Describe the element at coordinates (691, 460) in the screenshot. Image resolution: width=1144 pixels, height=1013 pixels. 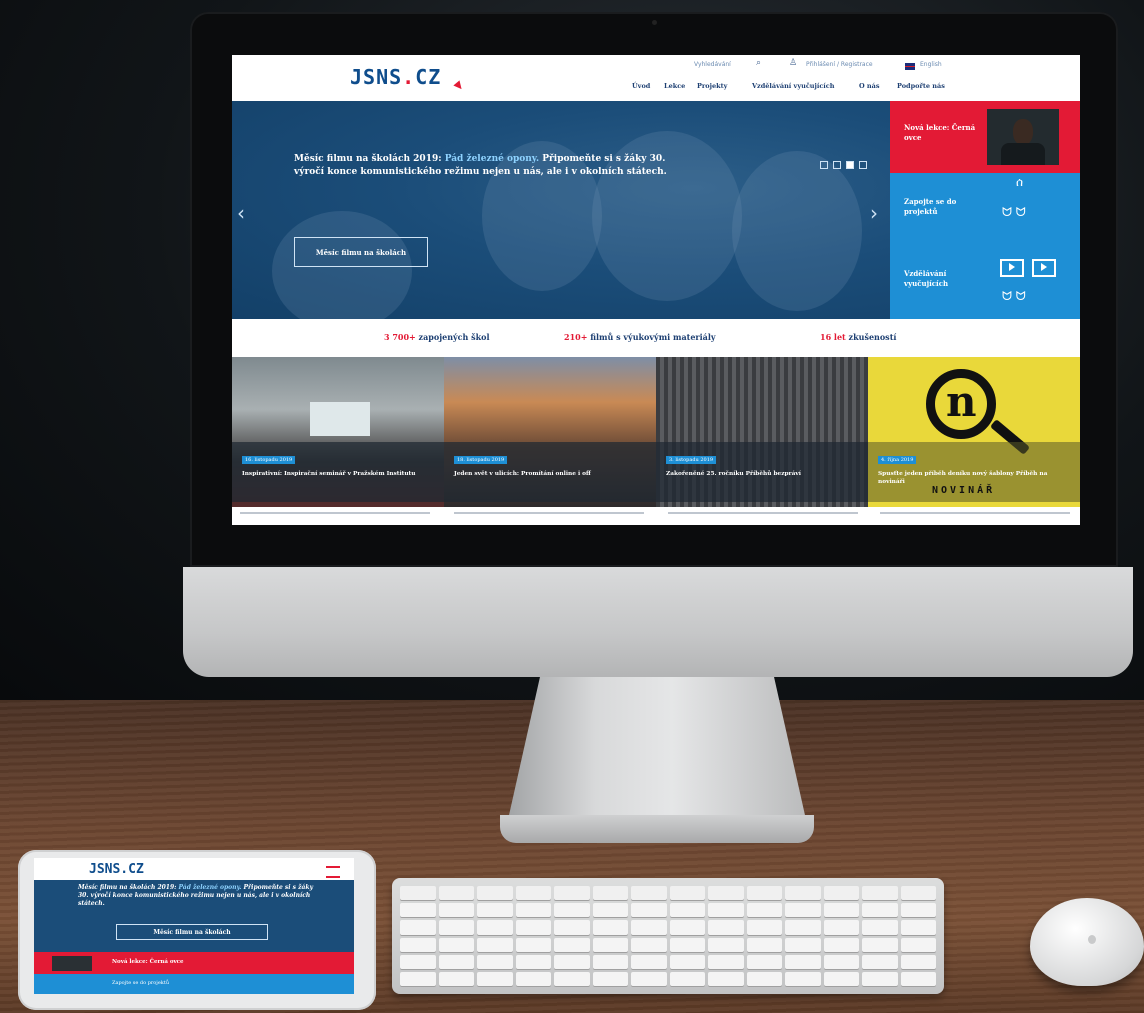
I see `tile-date: 3. listopadu 2019` at that location.